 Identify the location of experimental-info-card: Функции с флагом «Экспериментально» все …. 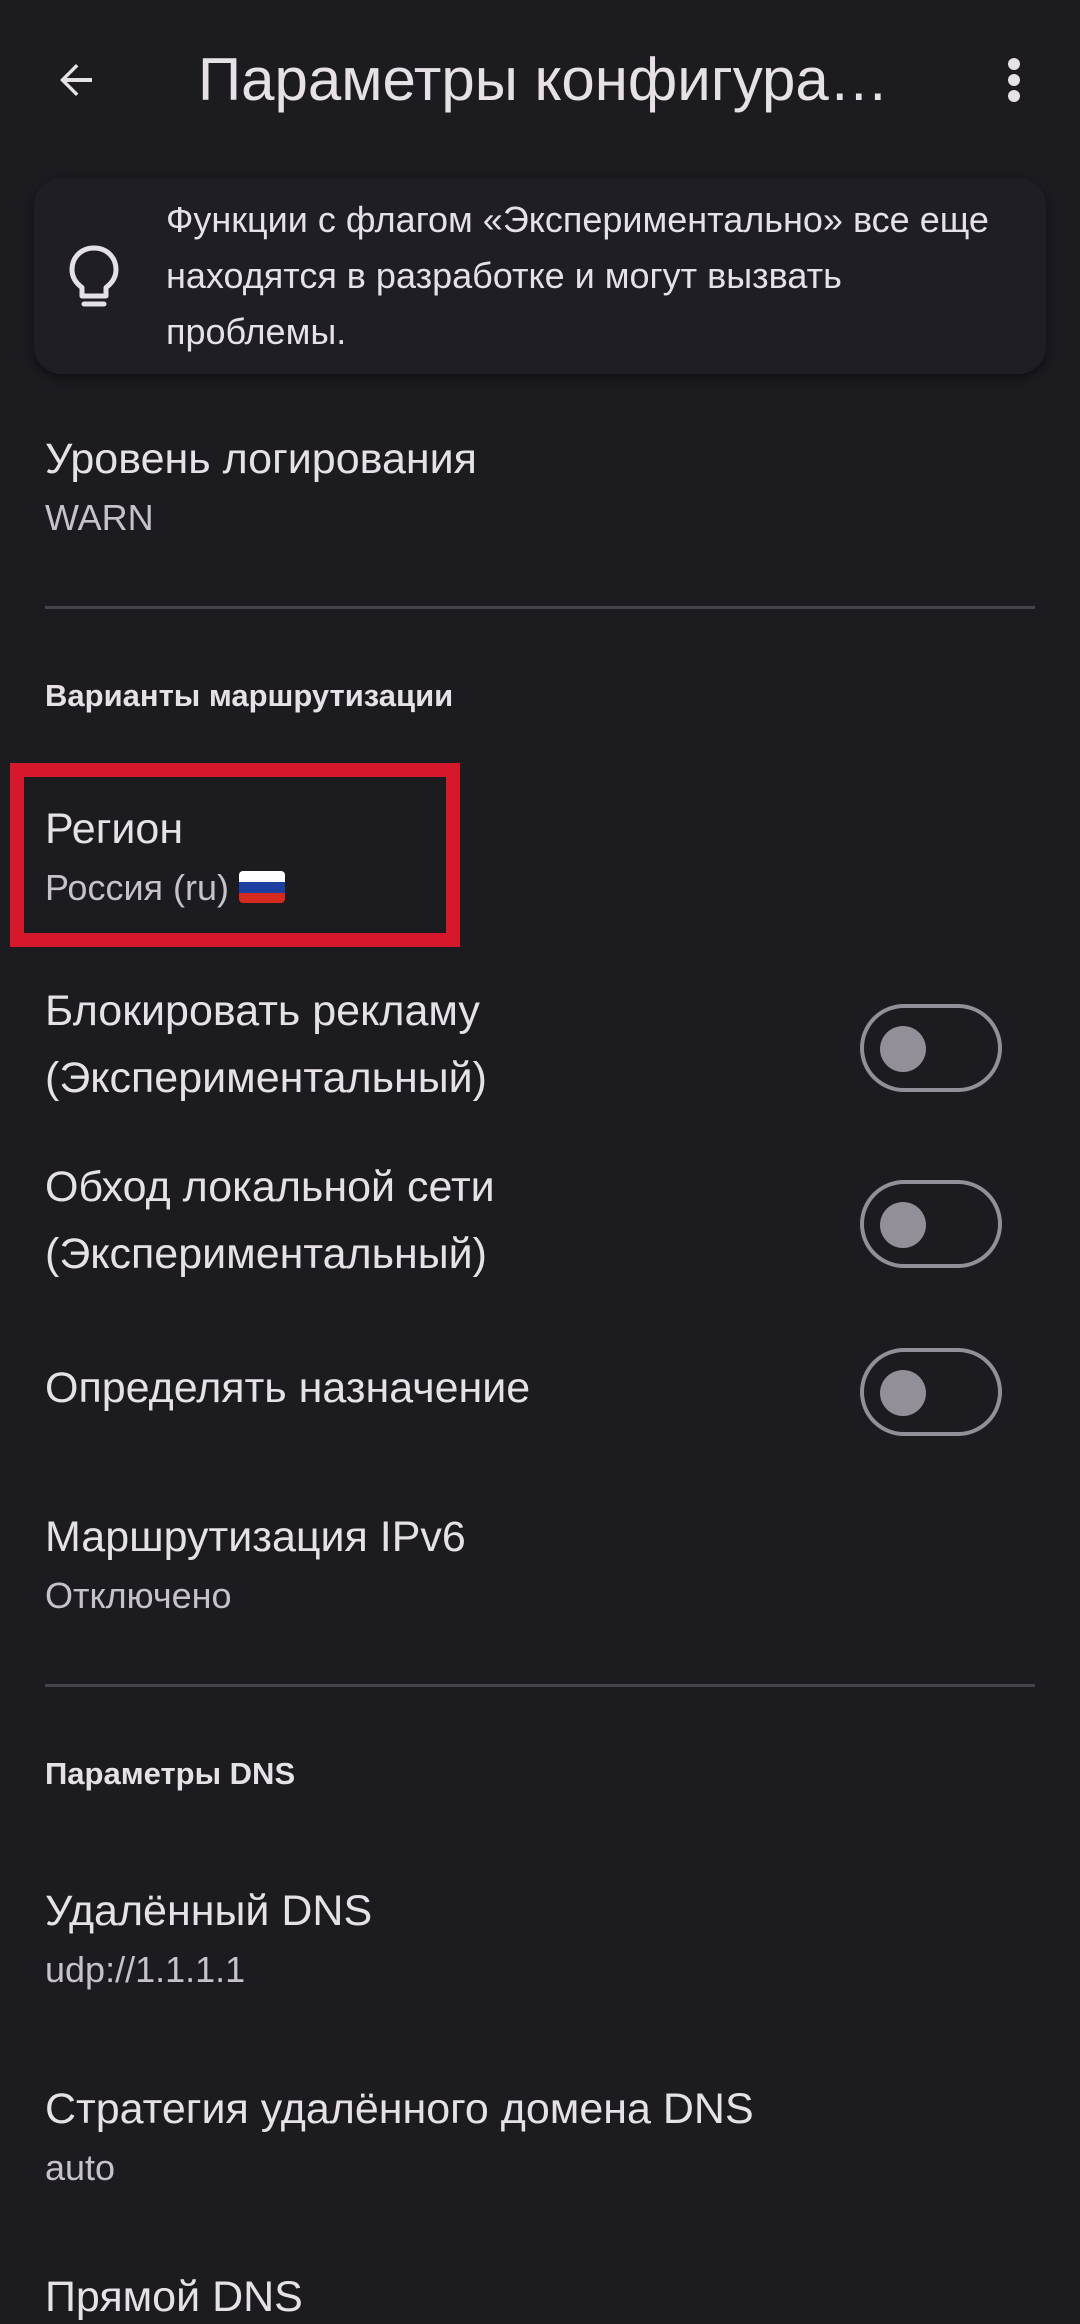
(540, 276).